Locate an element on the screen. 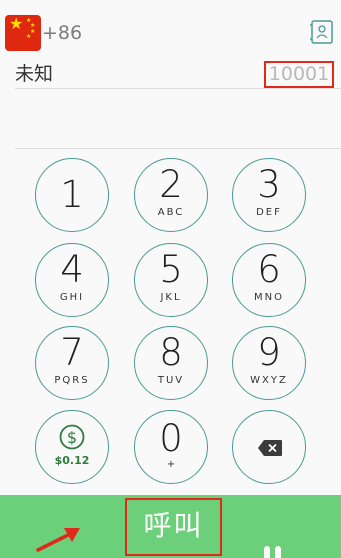 This screenshot has height=558, width=341. dollar-icon: $ is located at coordinates (72, 437).